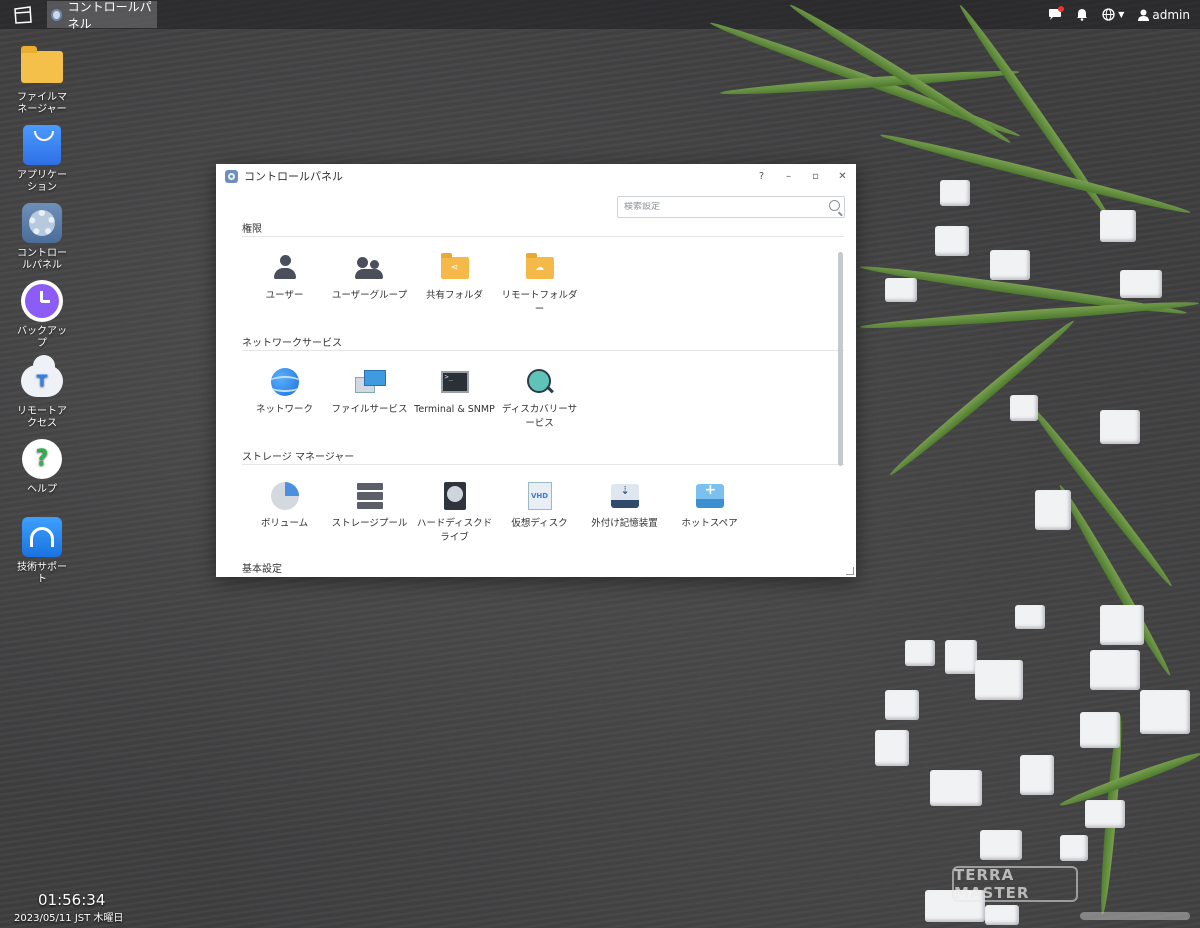  What do you see at coordinates (370, 382) in the screenshot?
I see `file-service-icon` at bounding box center [370, 382].